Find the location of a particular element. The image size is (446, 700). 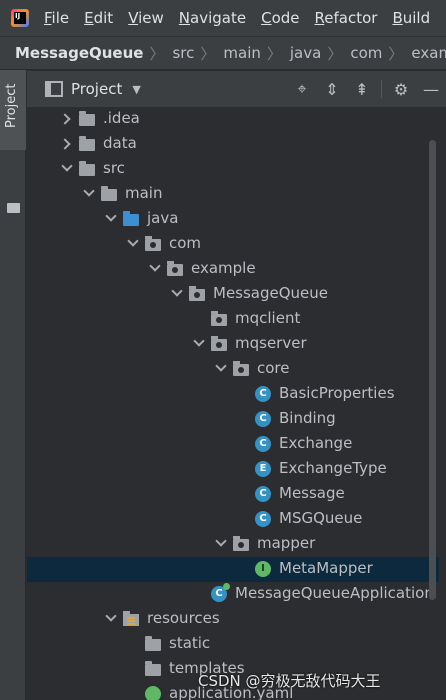

source-folder-icon is located at coordinates (131, 218).